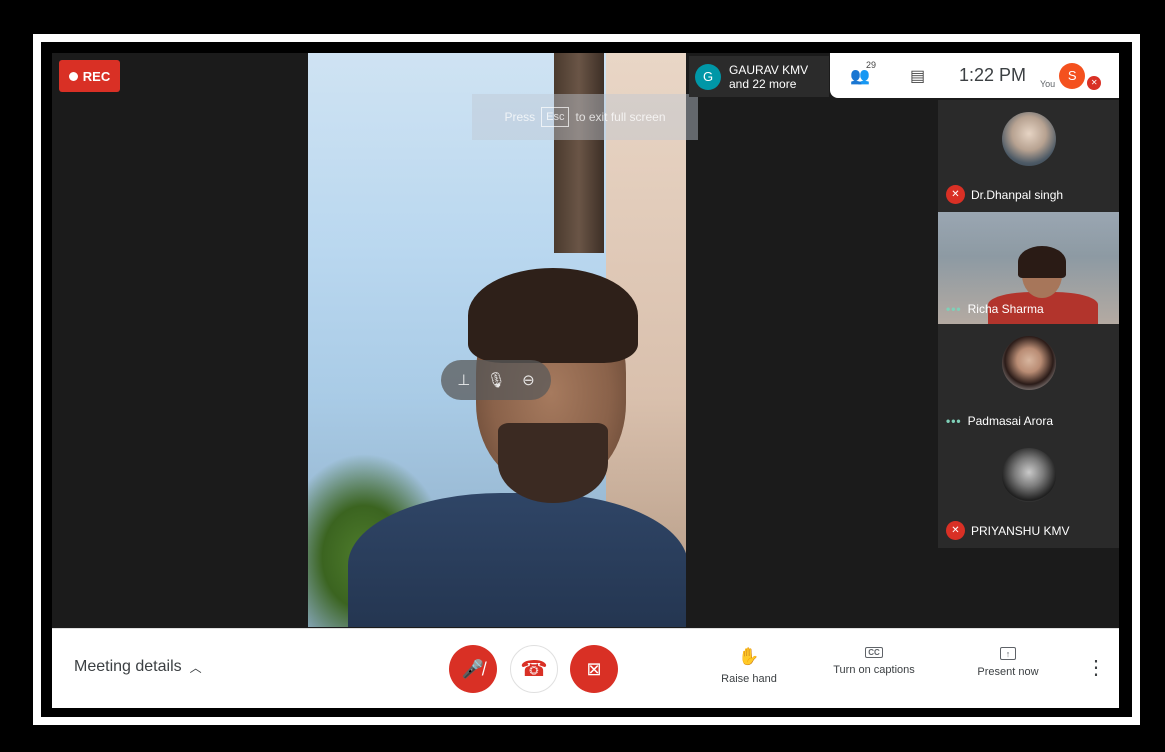 Image resolution: width=1165 pixels, height=752 pixels. Describe the element at coordinates (553, 315) in the screenshot. I see `speaker-hair` at that location.